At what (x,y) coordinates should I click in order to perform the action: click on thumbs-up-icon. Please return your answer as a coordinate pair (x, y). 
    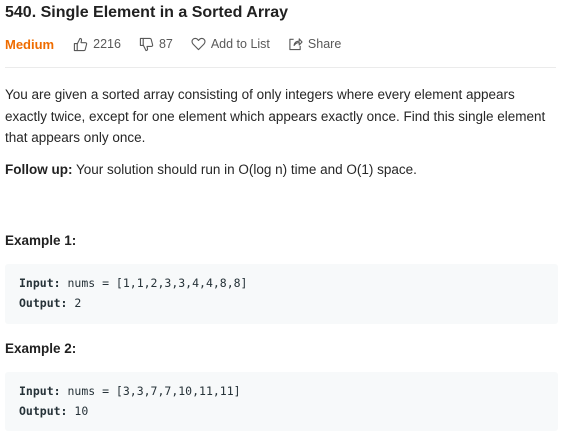
    Looking at the image, I should click on (80, 44).